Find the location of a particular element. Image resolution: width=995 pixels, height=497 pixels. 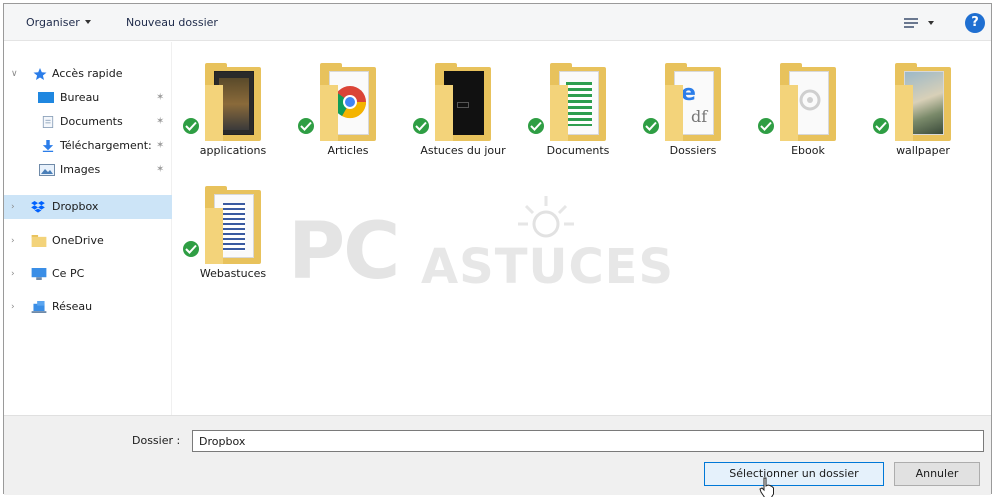

watermark-pc: PC is located at coordinates (344, 252).